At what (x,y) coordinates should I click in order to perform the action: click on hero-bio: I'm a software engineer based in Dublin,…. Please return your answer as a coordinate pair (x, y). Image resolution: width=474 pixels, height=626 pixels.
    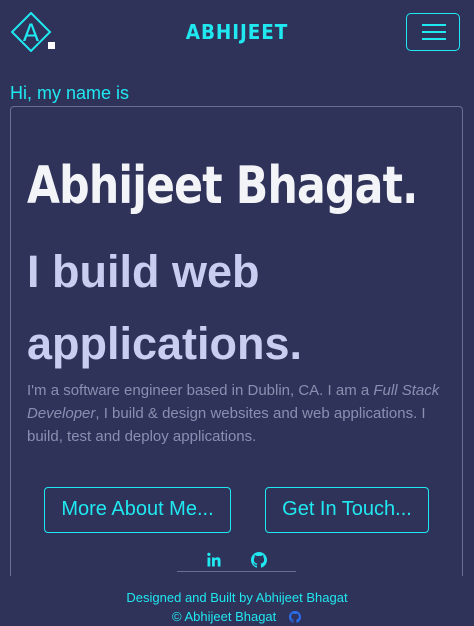
    Looking at the image, I should click on (237, 413).